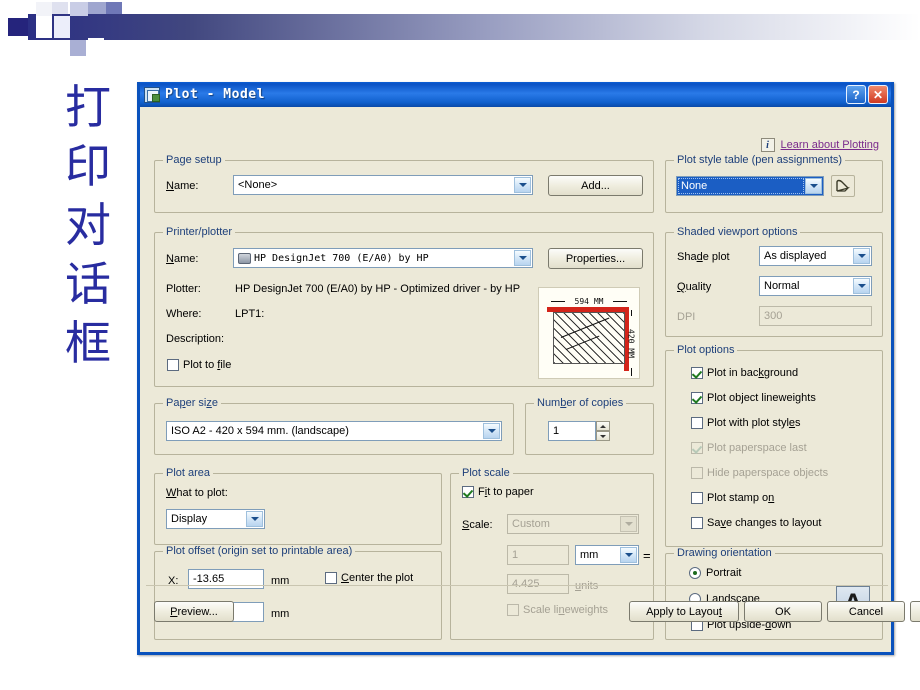 The height and width of the screenshot is (690, 920). What do you see at coordinates (260, 431) in the screenshot?
I see `paper-size-value: ISO A2 - 420 x 594 mm. (landscape)` at bounding box center [260, 431].